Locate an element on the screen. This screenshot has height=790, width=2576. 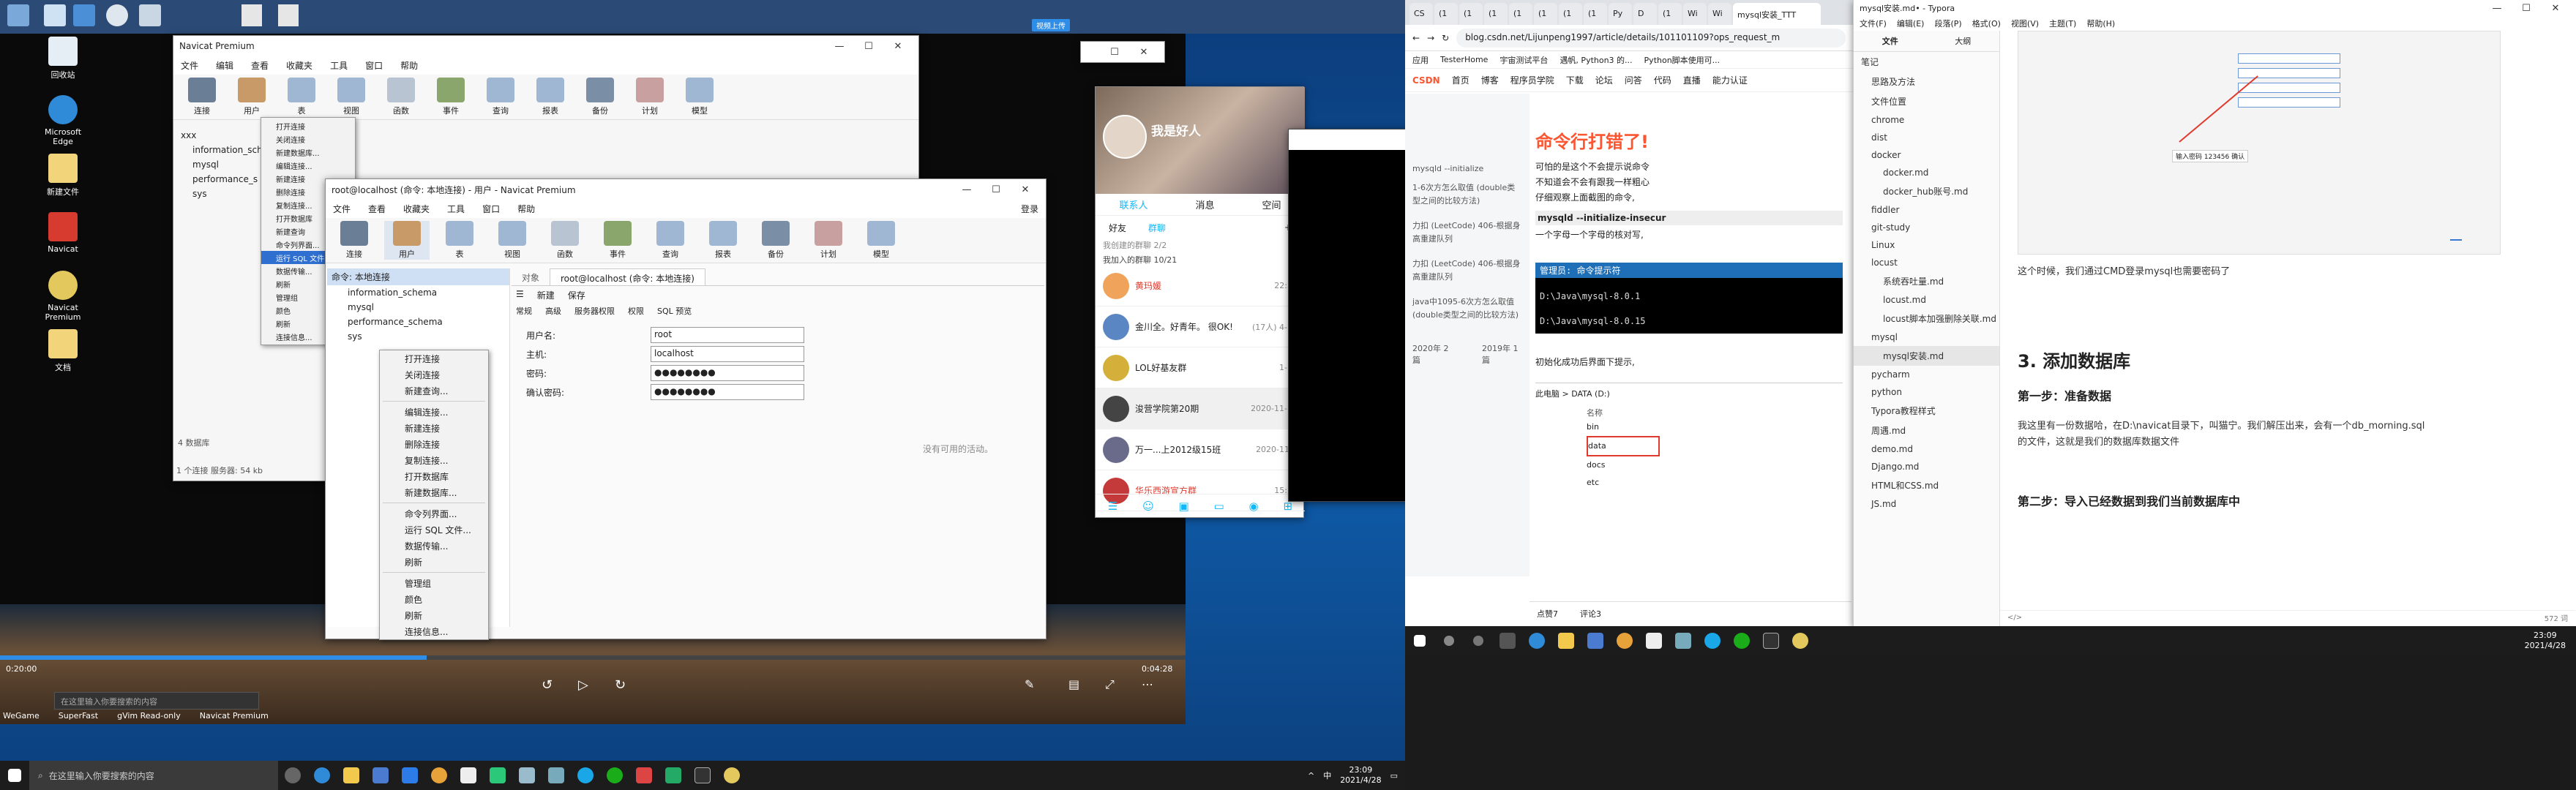
file-tree-item: pycharm is located at coordinates (1926, 374).